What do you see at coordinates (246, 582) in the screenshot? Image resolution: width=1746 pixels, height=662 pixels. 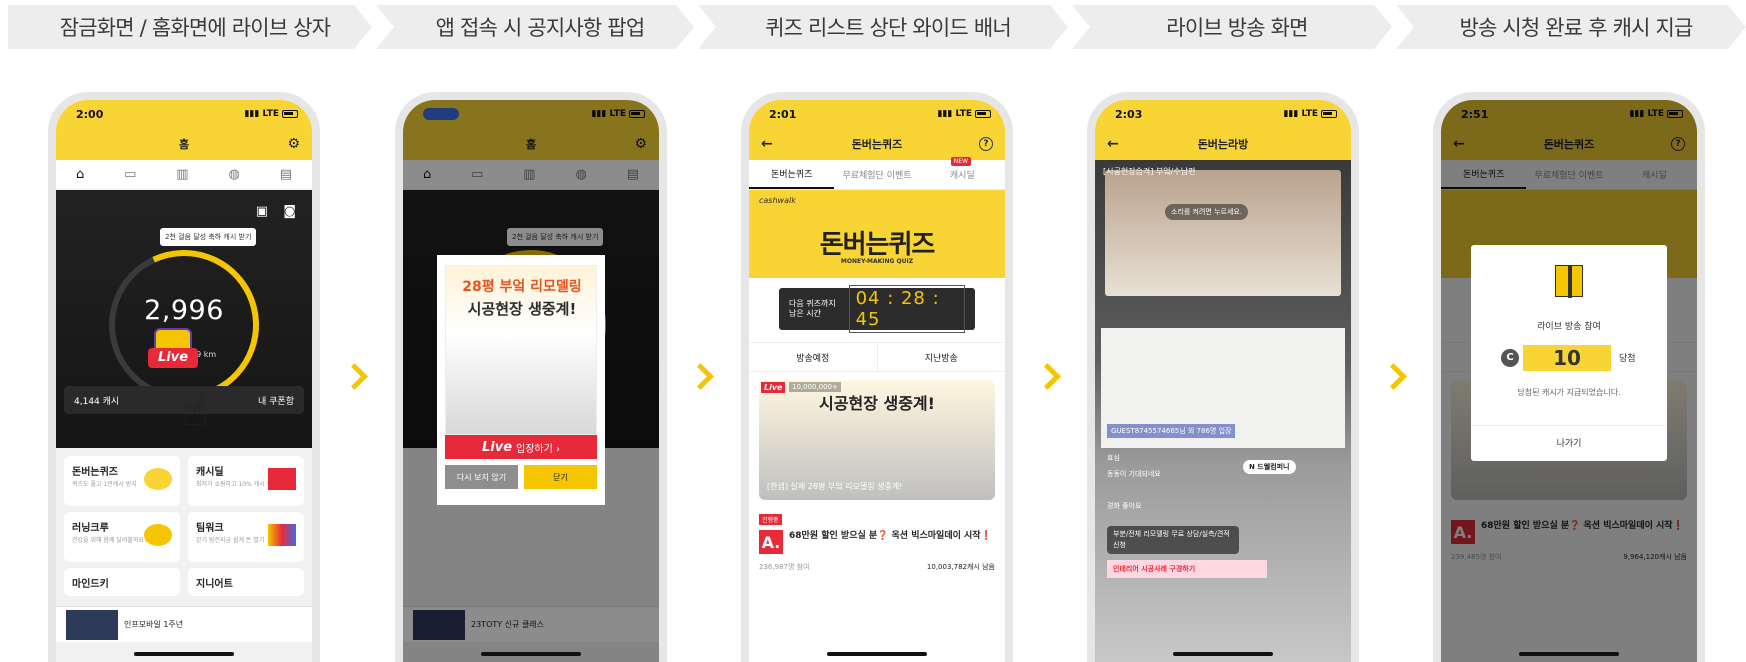 I see `card-genie: 지니어트` at bounding box center [246, 582].